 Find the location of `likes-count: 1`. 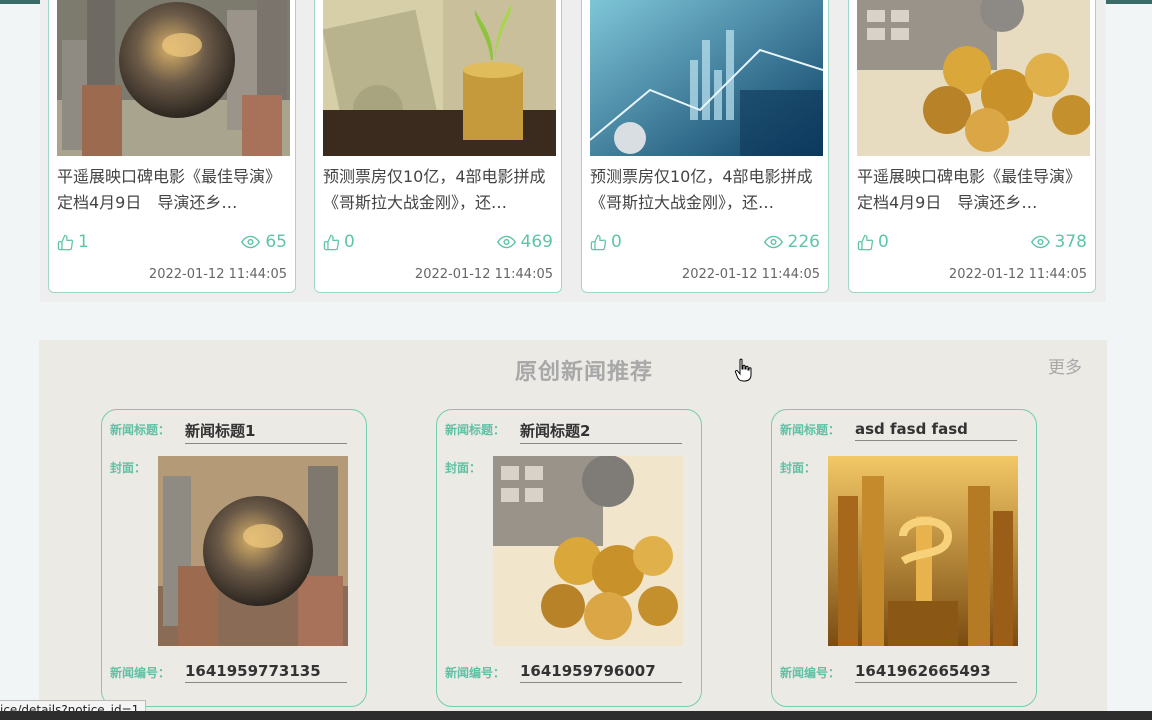

likes-count: 1 is located at coordinates (73, 242).